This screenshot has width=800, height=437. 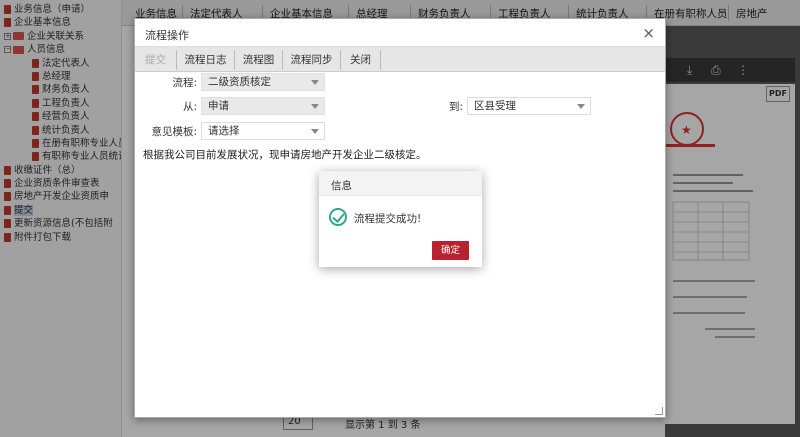 What do you see at coordinates (529, 106) in the screenshot?
I see `to-select: 区县受理` at bounding box center [529, 106].